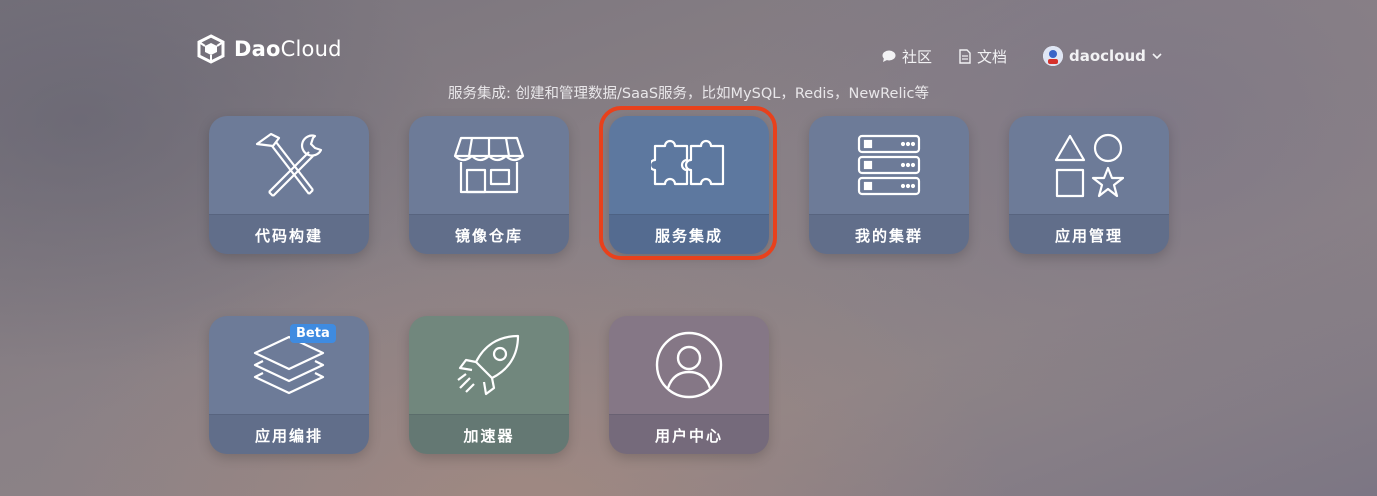 This screenshot has height=496, width=1377. Describe the element at coordinates (688, 183) in the screenshot. I see `selection-highlight` at that location.